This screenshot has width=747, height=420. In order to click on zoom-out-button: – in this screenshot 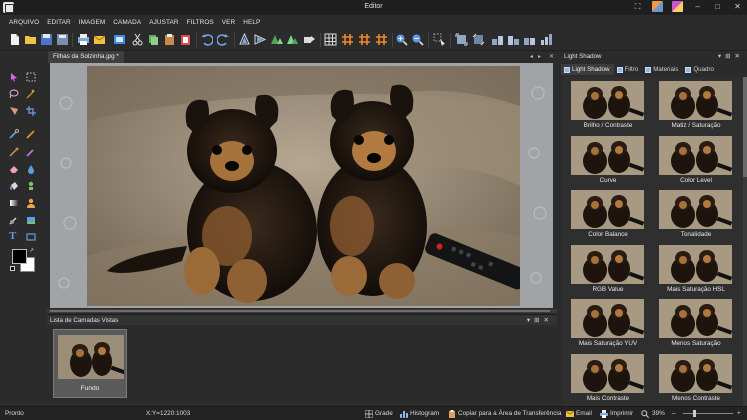, I will do `click(674, 413)`.